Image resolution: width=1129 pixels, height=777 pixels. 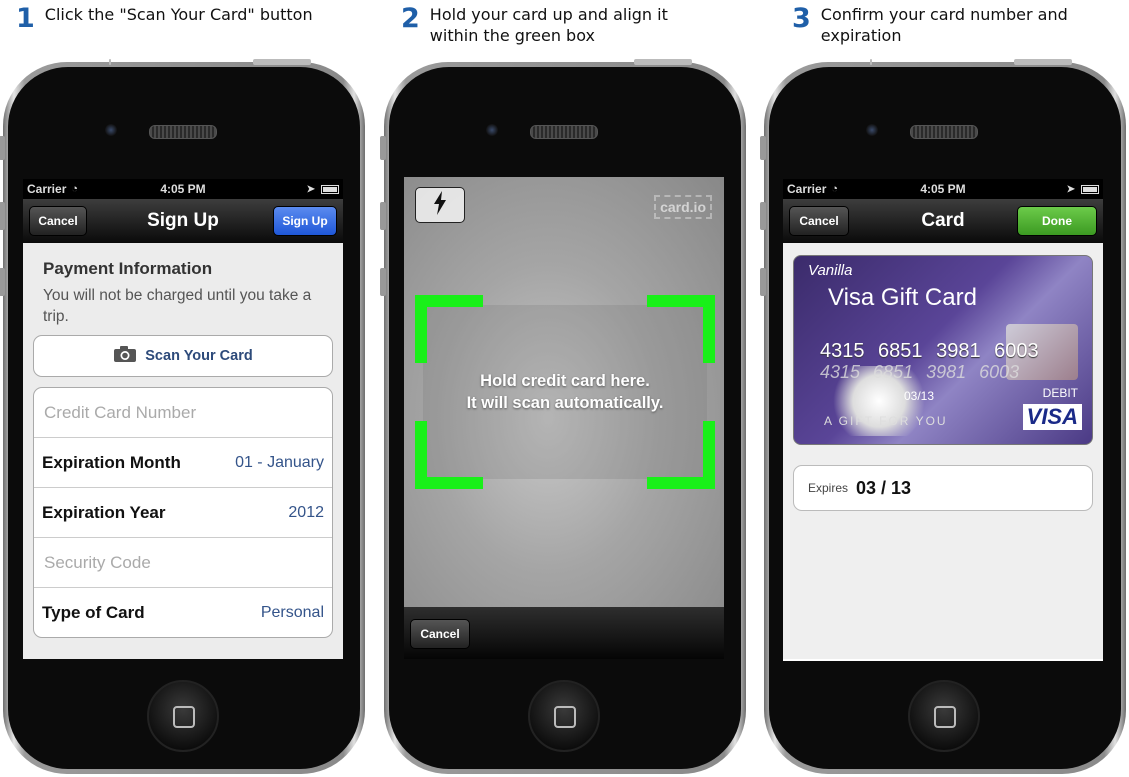 I want to click on card-type-row: Type of Card Personal, so click(x=183, y=612).